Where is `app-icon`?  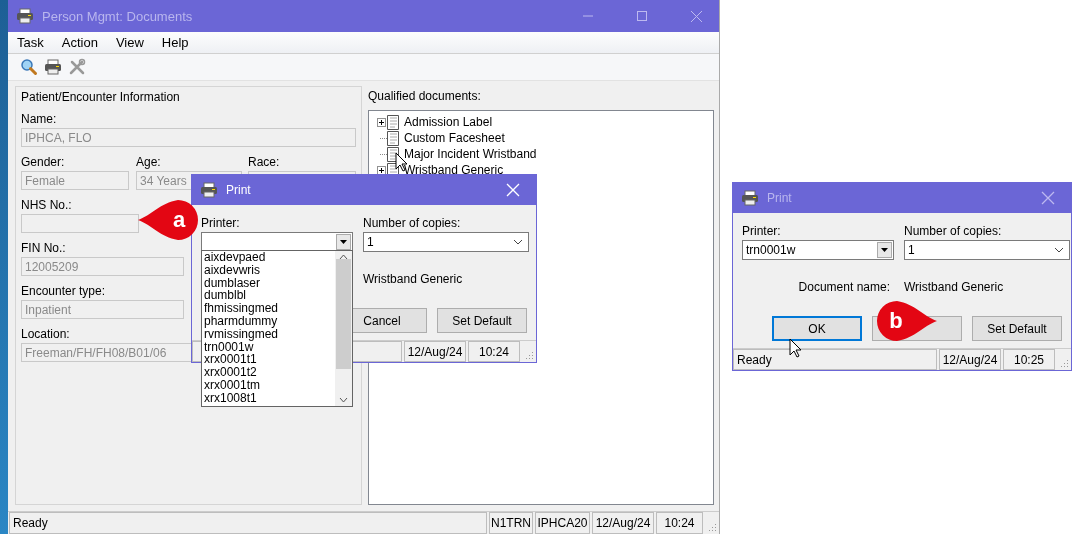
app-icon is located at coordinates (25, 16).